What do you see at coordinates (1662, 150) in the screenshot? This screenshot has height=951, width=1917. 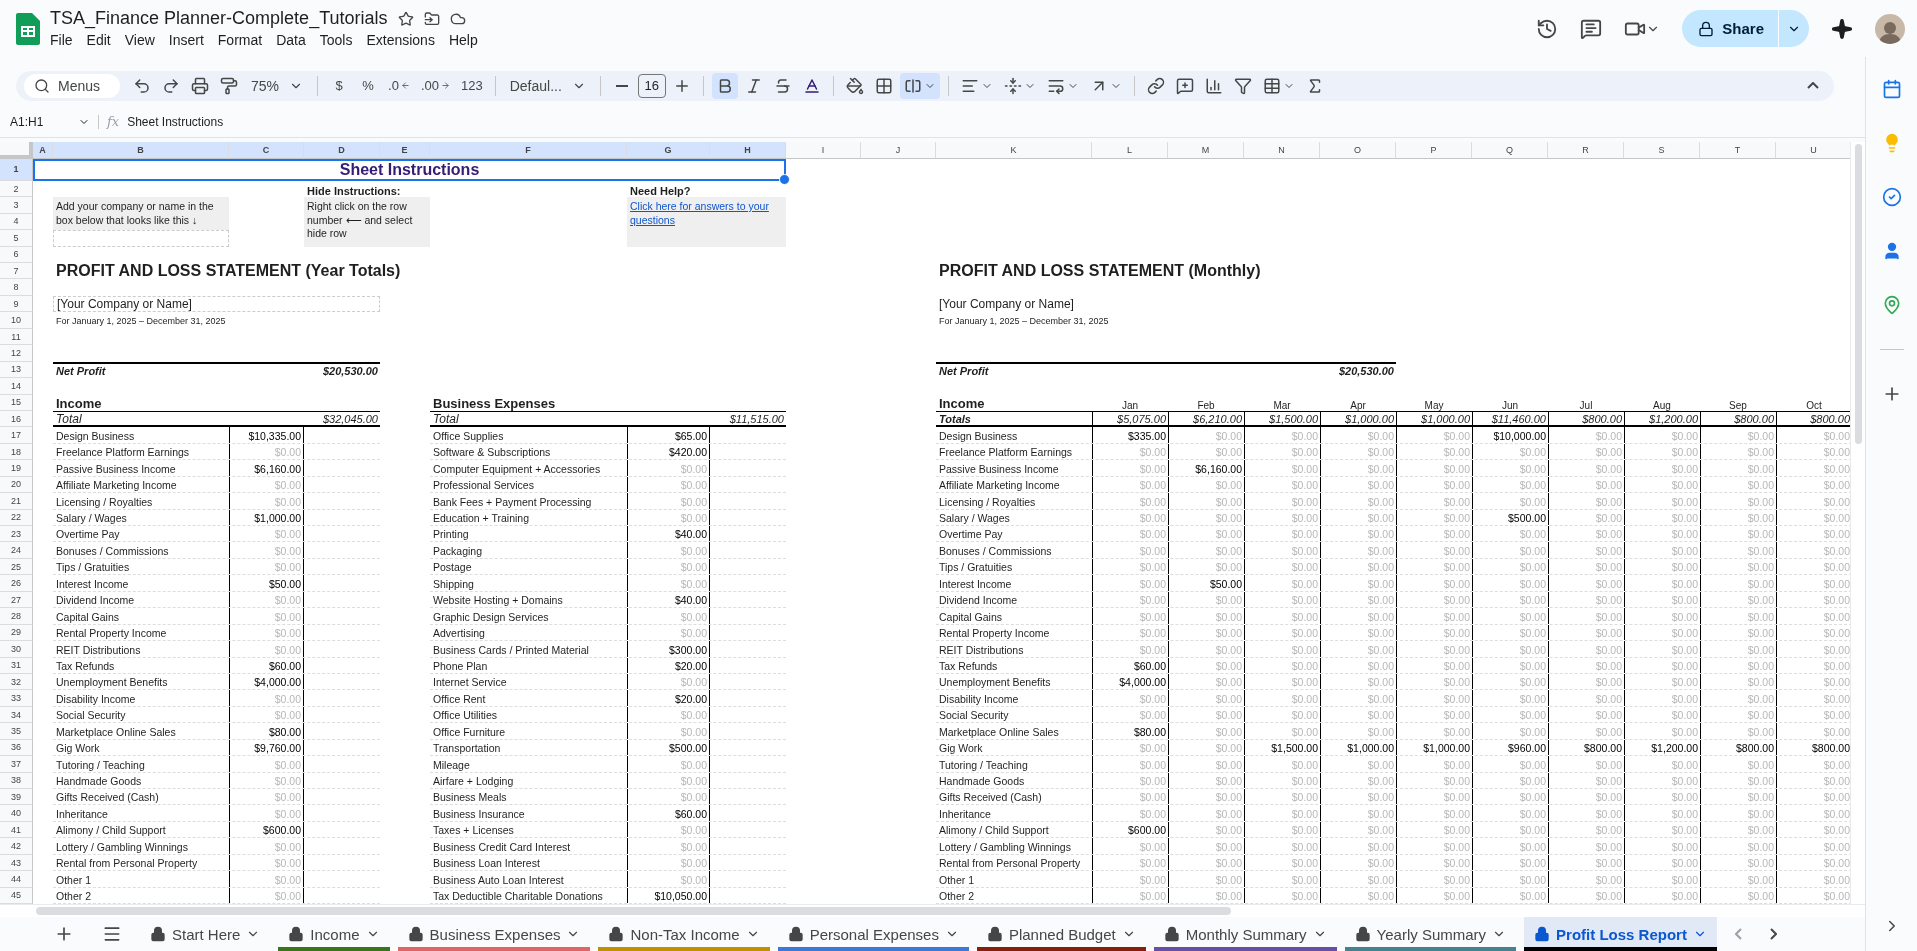 I see `column-header: S` at bounding box center [1662, 150].